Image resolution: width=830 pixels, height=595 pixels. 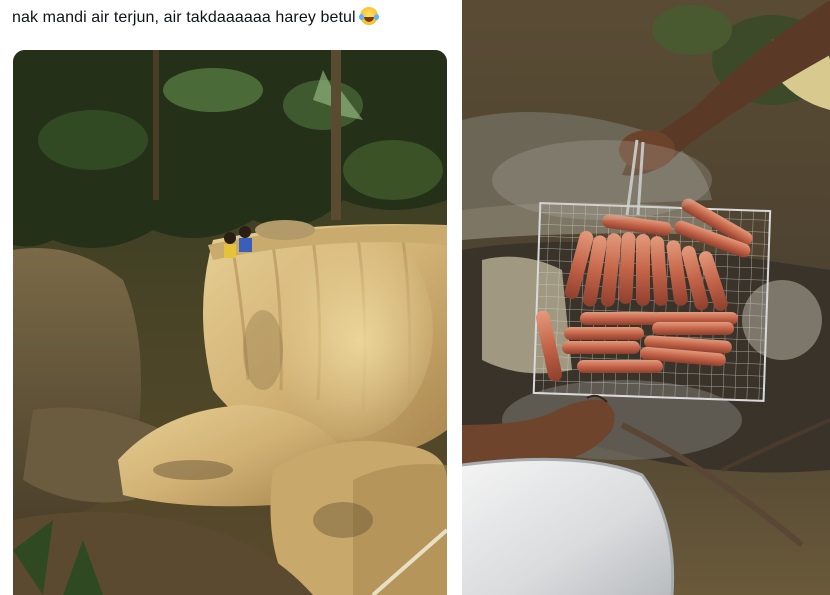 What do you see at coordinates (368, 16) in the screenshot?
I see `face-with-tears-of-joy-icon` at bounding box center [368, 16].